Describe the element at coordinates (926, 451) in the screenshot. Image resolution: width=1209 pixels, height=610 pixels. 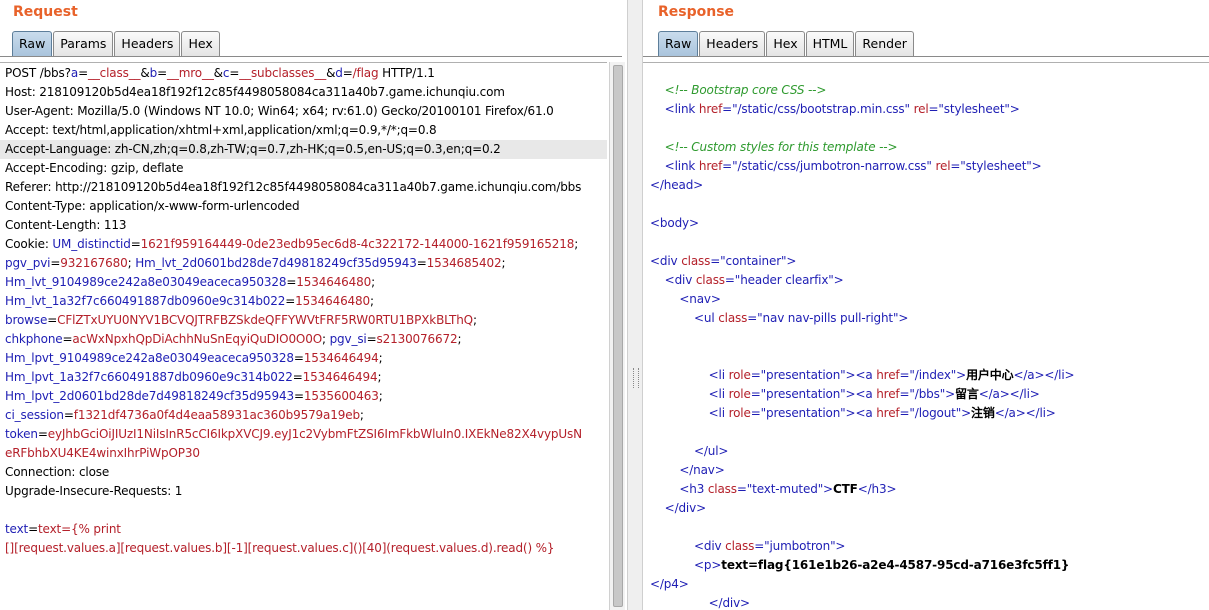
I see `response-line: </ul>` at that location.